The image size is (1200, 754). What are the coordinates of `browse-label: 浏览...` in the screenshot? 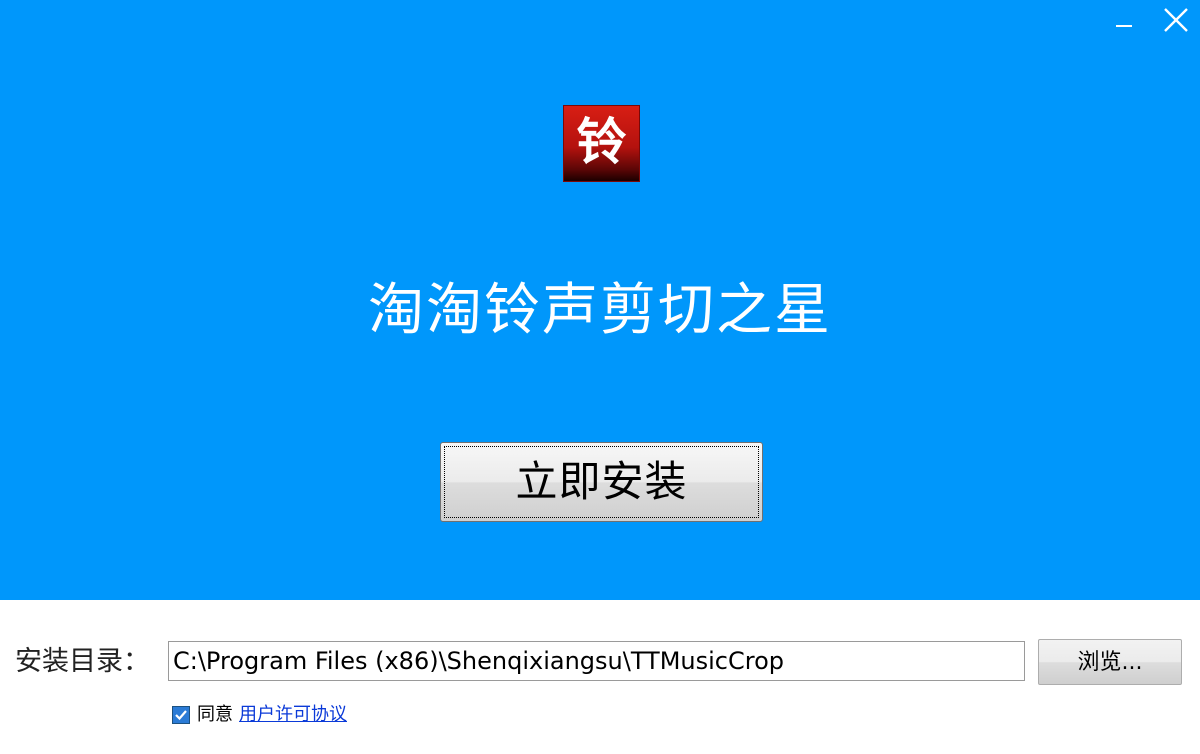 It's located at (1110, 662).